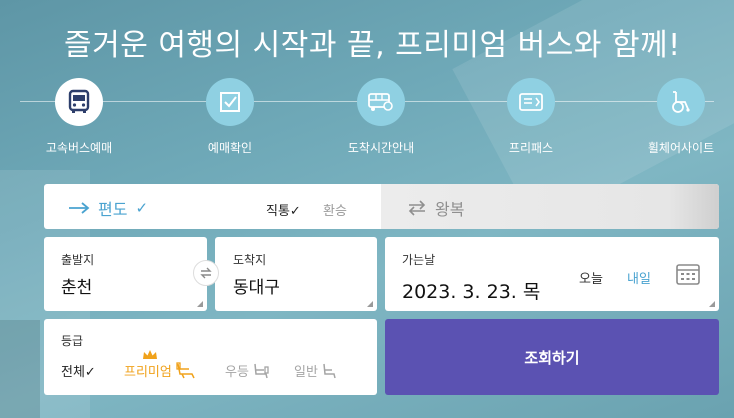 This screenshot has height=418, width=734. What do you see at coordinates (335, 209) in the screenshot?
I see `transfer-option: 환승` at bounding box center [335, 209].